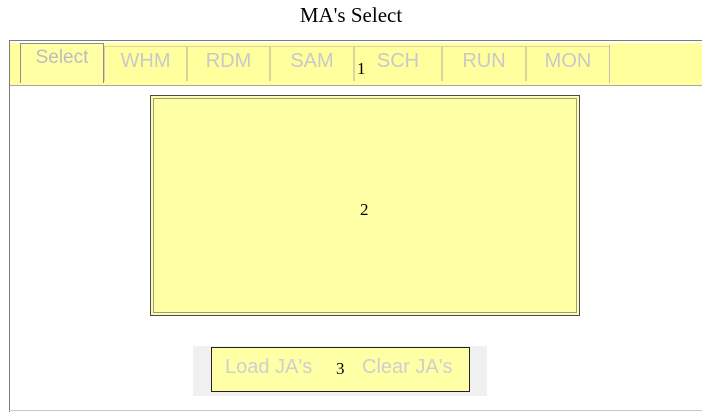 The height and width of the screenshot is (413, 702). I want to click on clear-jas-button: Clear JA's, so click(407, 367).